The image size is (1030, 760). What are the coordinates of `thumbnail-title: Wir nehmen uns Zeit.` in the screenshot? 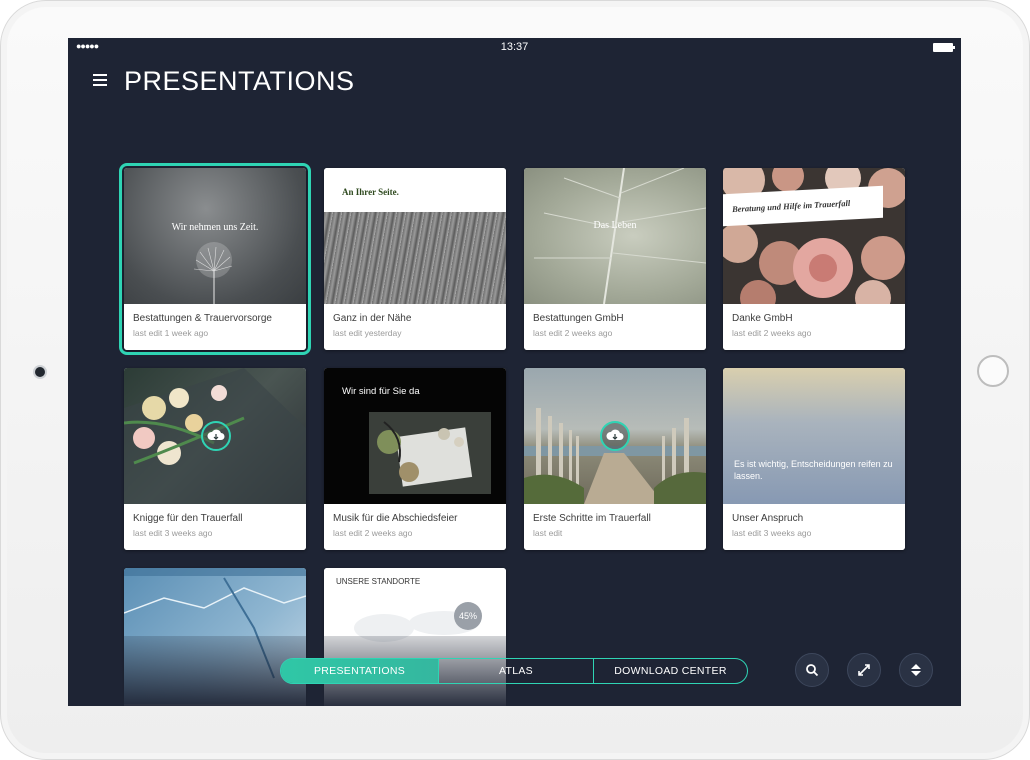 It's located at (215, 227).